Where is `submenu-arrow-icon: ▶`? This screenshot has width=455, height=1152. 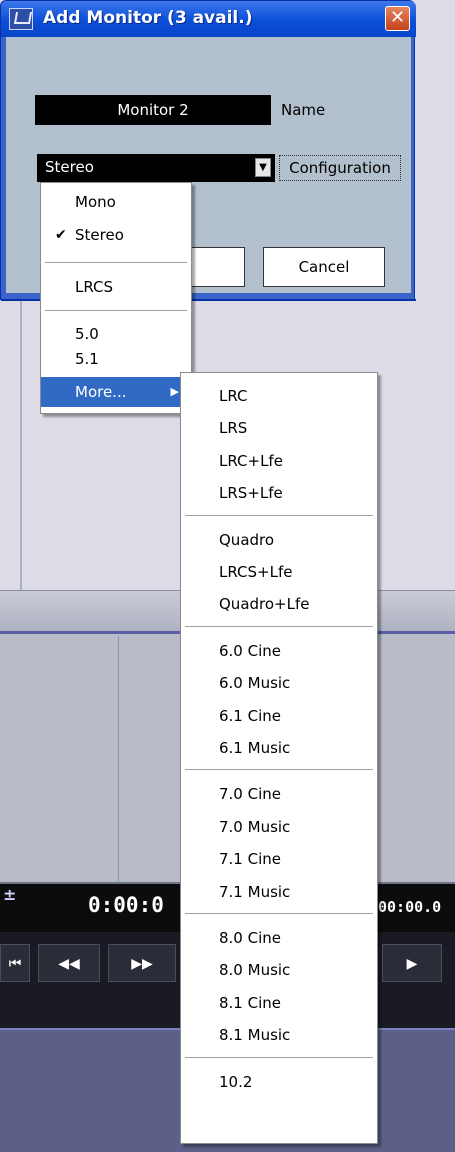 submenu-arrow-icon: ▶ is located at coordinates (174, 391).